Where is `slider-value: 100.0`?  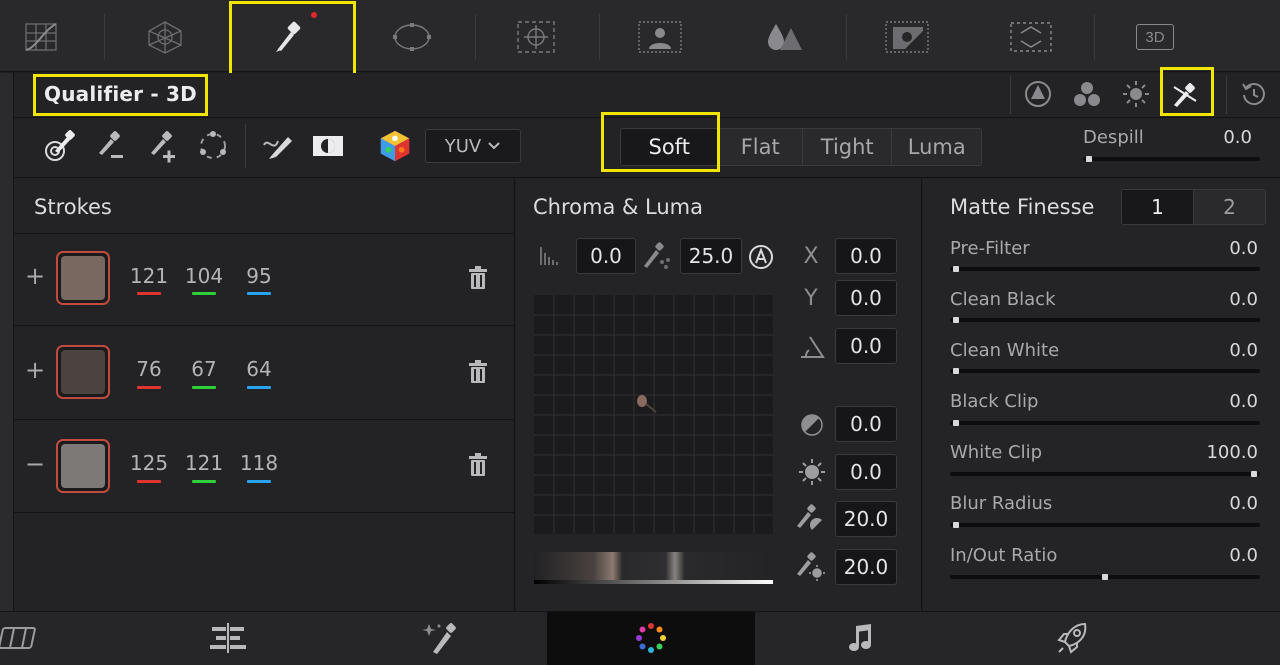
slider-value: 100.0 is located at coordinates (1219, 452).